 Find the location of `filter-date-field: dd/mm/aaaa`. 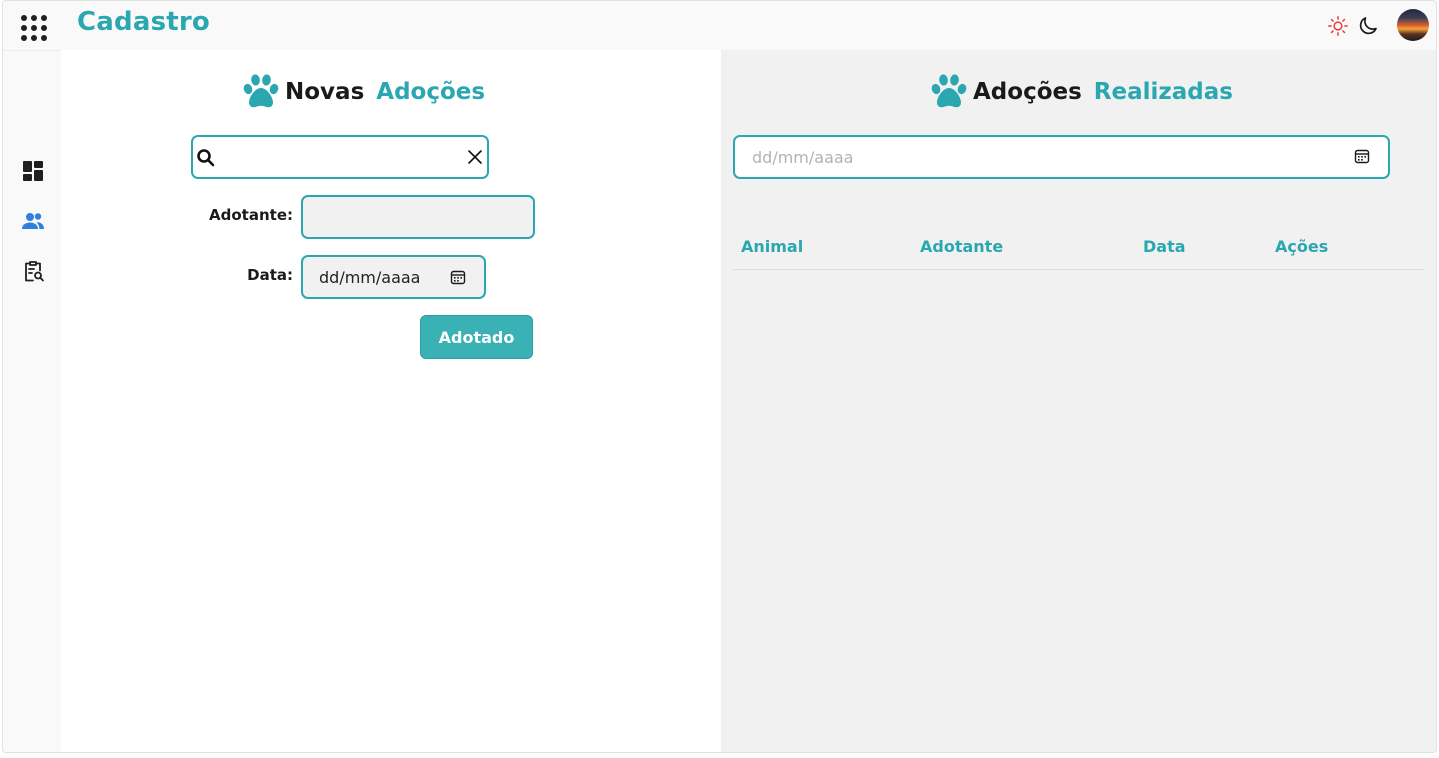

filter-date-field: dd/mm/aaaa is located at coordinates (1061, 157).